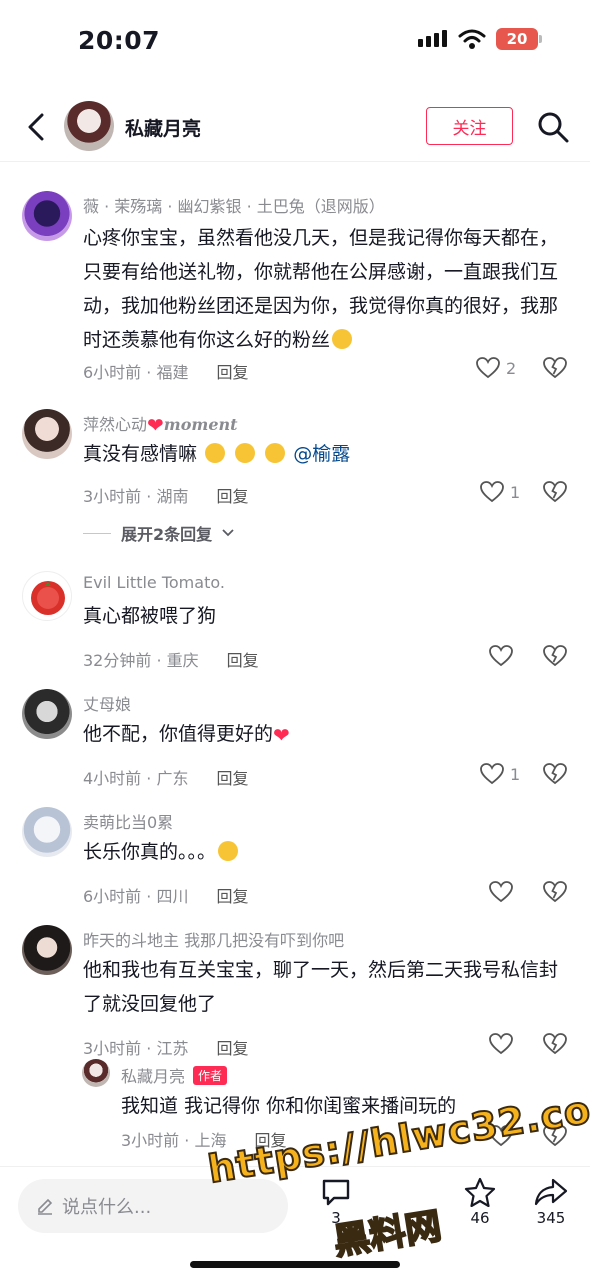 Image resolution: width=590 pixels, height=1280 pixels. What do you see at coordinates (178, 734) in the screenshot?
I see `comment-text-body: 他不配，你值得更好的` at bounding box center [178, 734].